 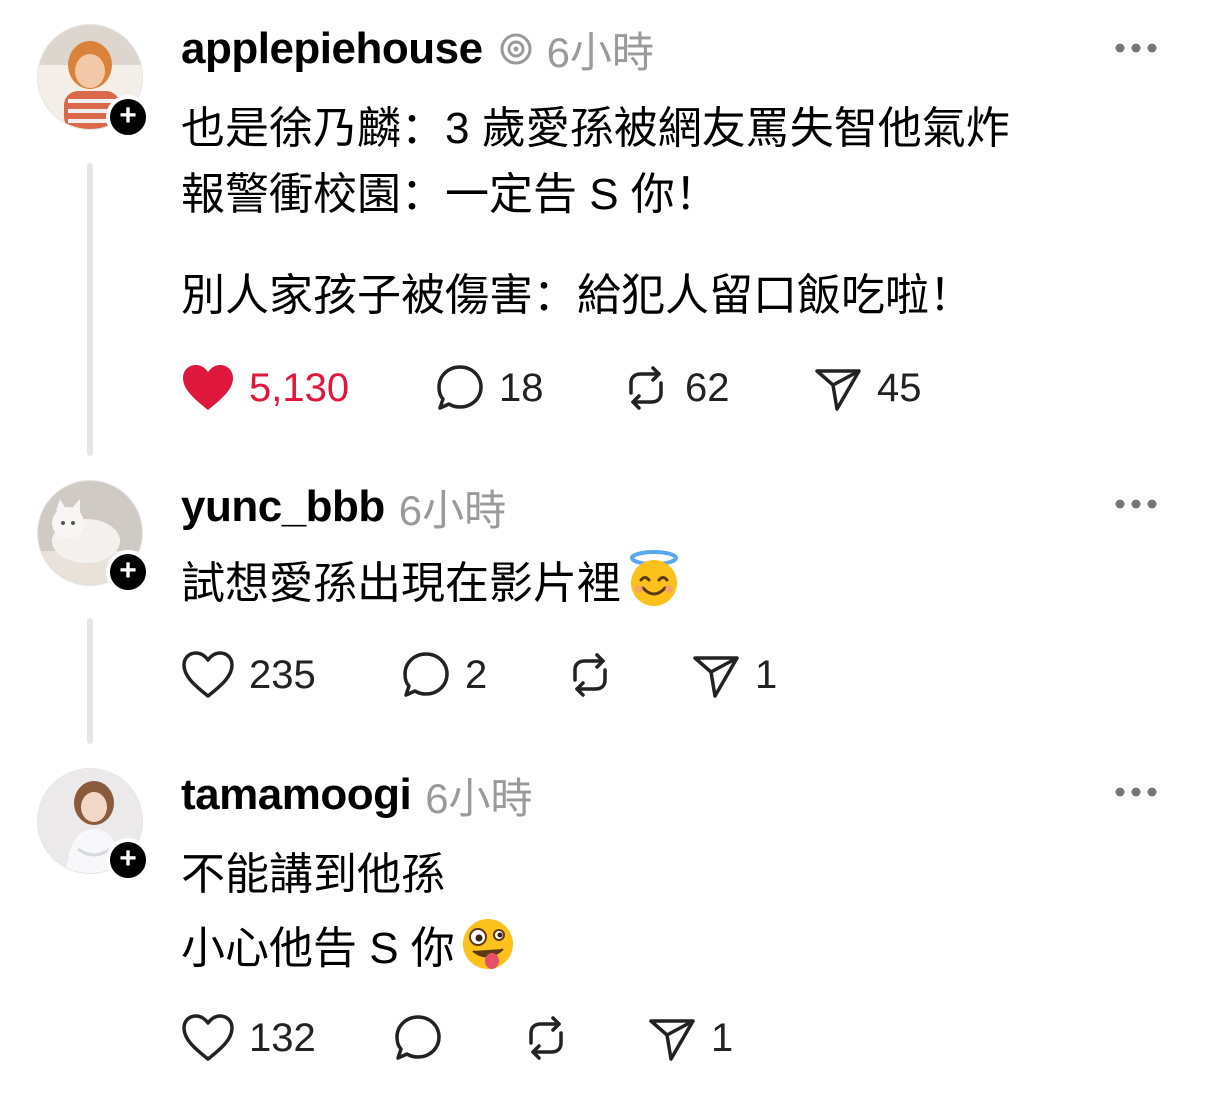 I want to click on repost-button: 62, so click(x=675, y=388).